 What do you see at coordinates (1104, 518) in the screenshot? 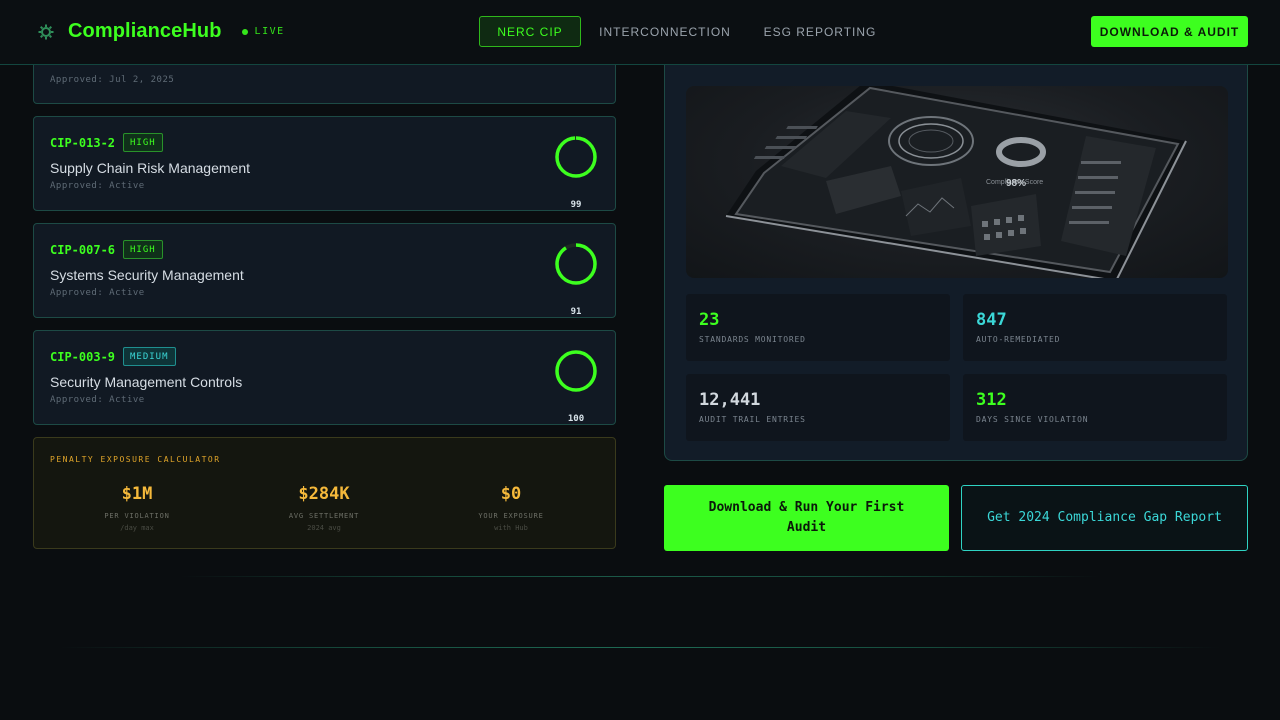
I see `gap-report-button: Get 2024 Compliance Gap Report` at bounding box center [1104, 518].